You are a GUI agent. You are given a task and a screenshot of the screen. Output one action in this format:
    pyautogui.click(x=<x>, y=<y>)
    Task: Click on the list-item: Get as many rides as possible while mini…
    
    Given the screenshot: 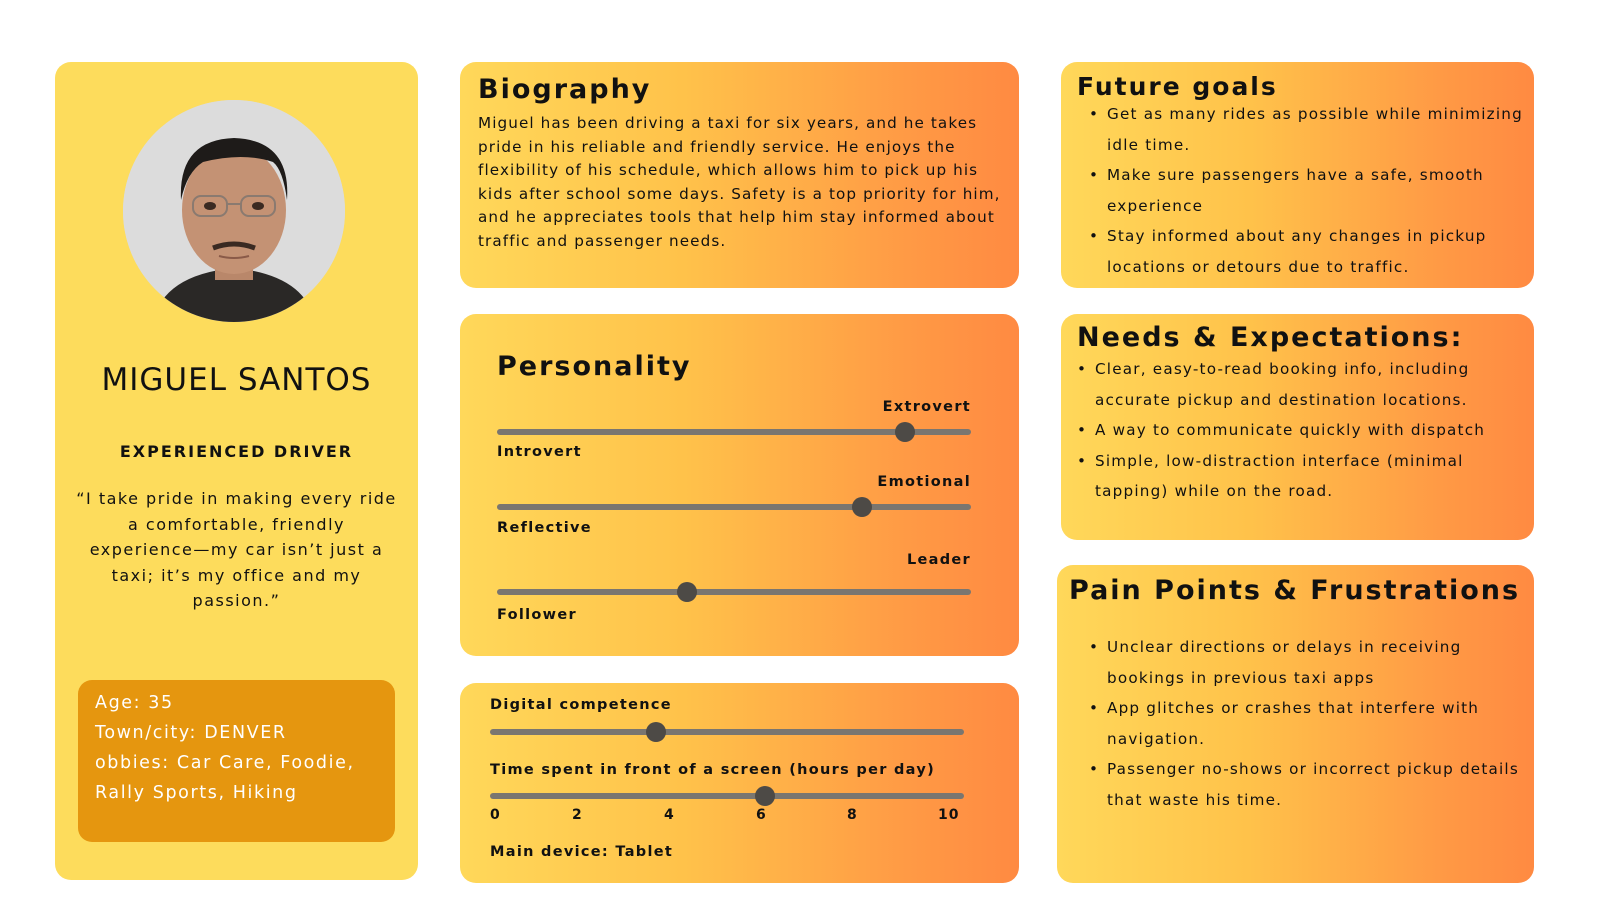 What is the action you would take?
    pyautogui.click(x=1309, y=129)
    